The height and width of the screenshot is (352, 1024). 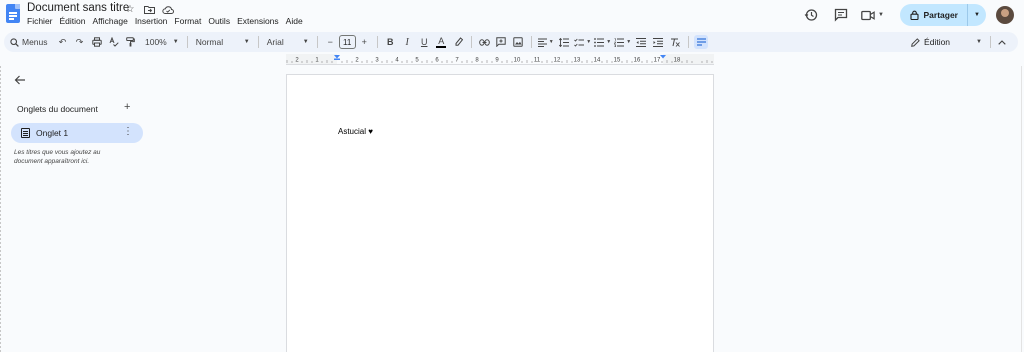 What do you see at coordinates (484, 42) in the screenshot?
I see `insert-link-icon` at bounding box center [484, 42].